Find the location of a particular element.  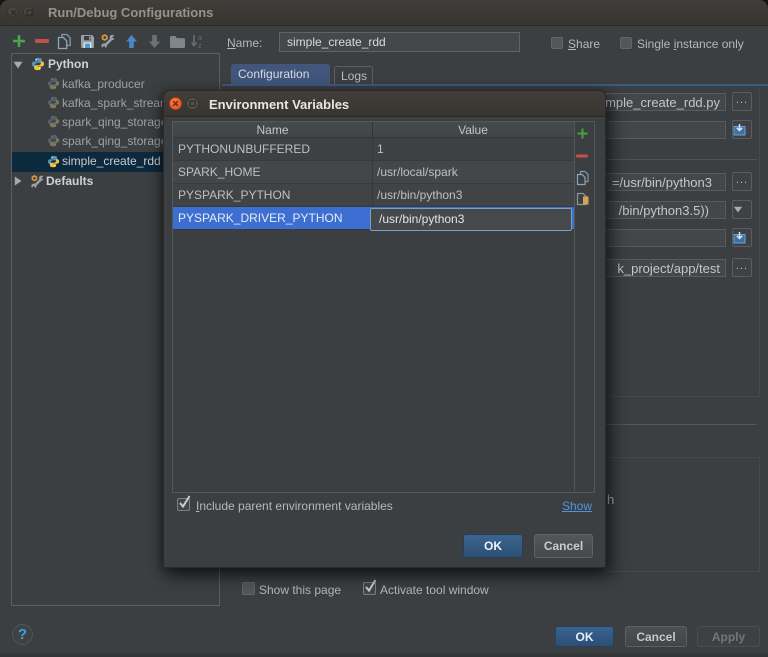

svg-text: z is located at coordinates (200, 46).